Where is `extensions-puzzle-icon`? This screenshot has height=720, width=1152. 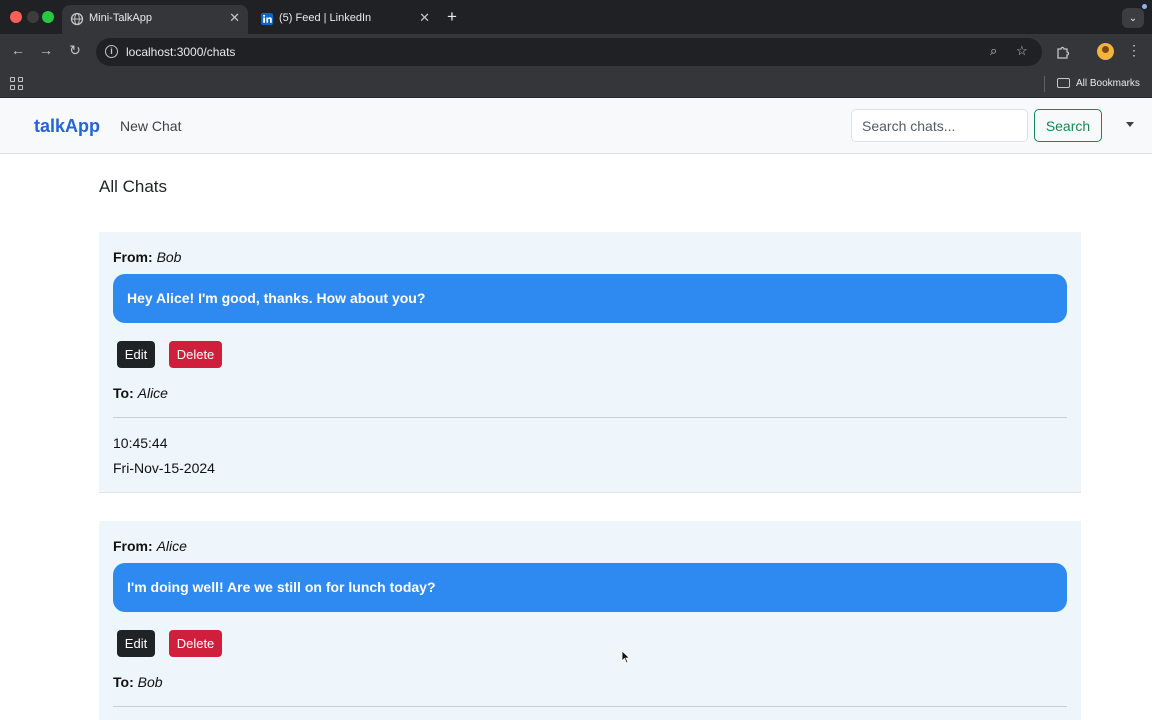 extensions-puzzle-icon is located at coordinates (1063, 52).